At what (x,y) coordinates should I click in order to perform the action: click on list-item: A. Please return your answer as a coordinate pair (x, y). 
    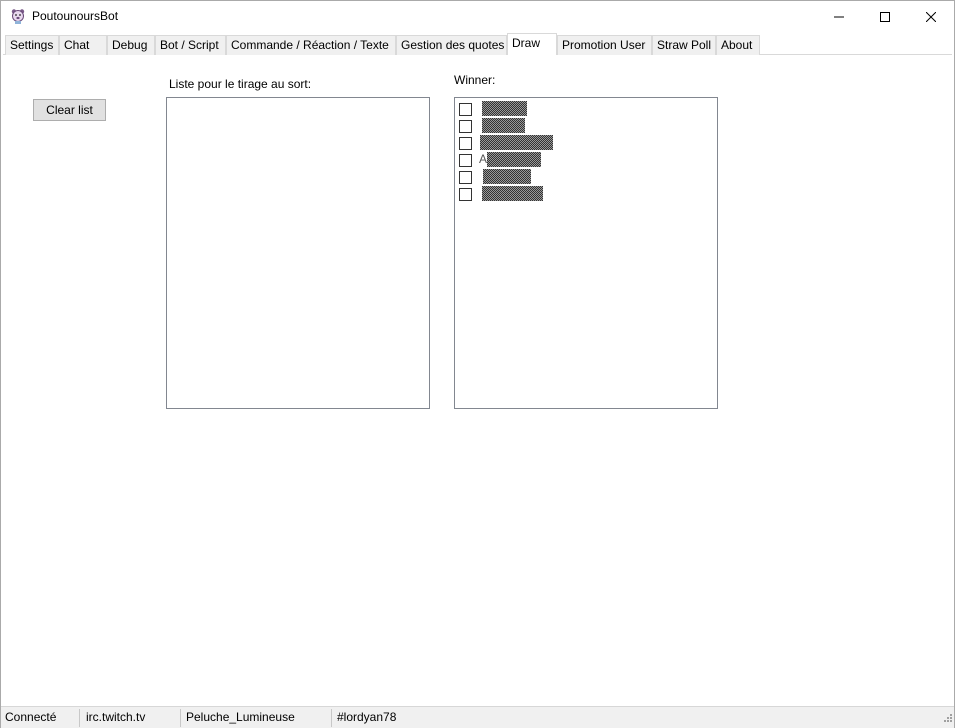
    Looking at the image, I should click on (584, 159).